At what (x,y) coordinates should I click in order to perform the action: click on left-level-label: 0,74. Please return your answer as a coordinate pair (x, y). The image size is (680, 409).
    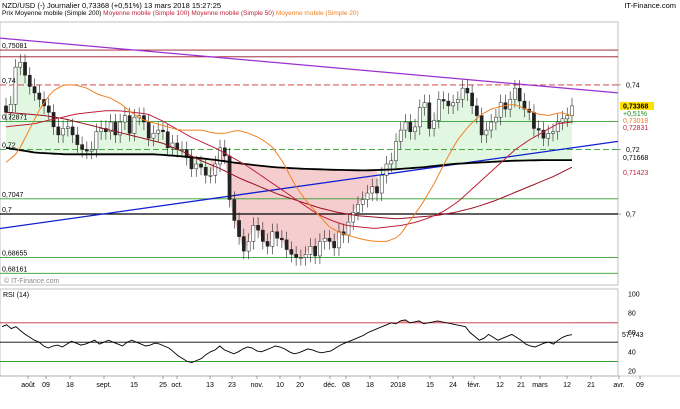
    Looking at the image, I should click on (9, 81).